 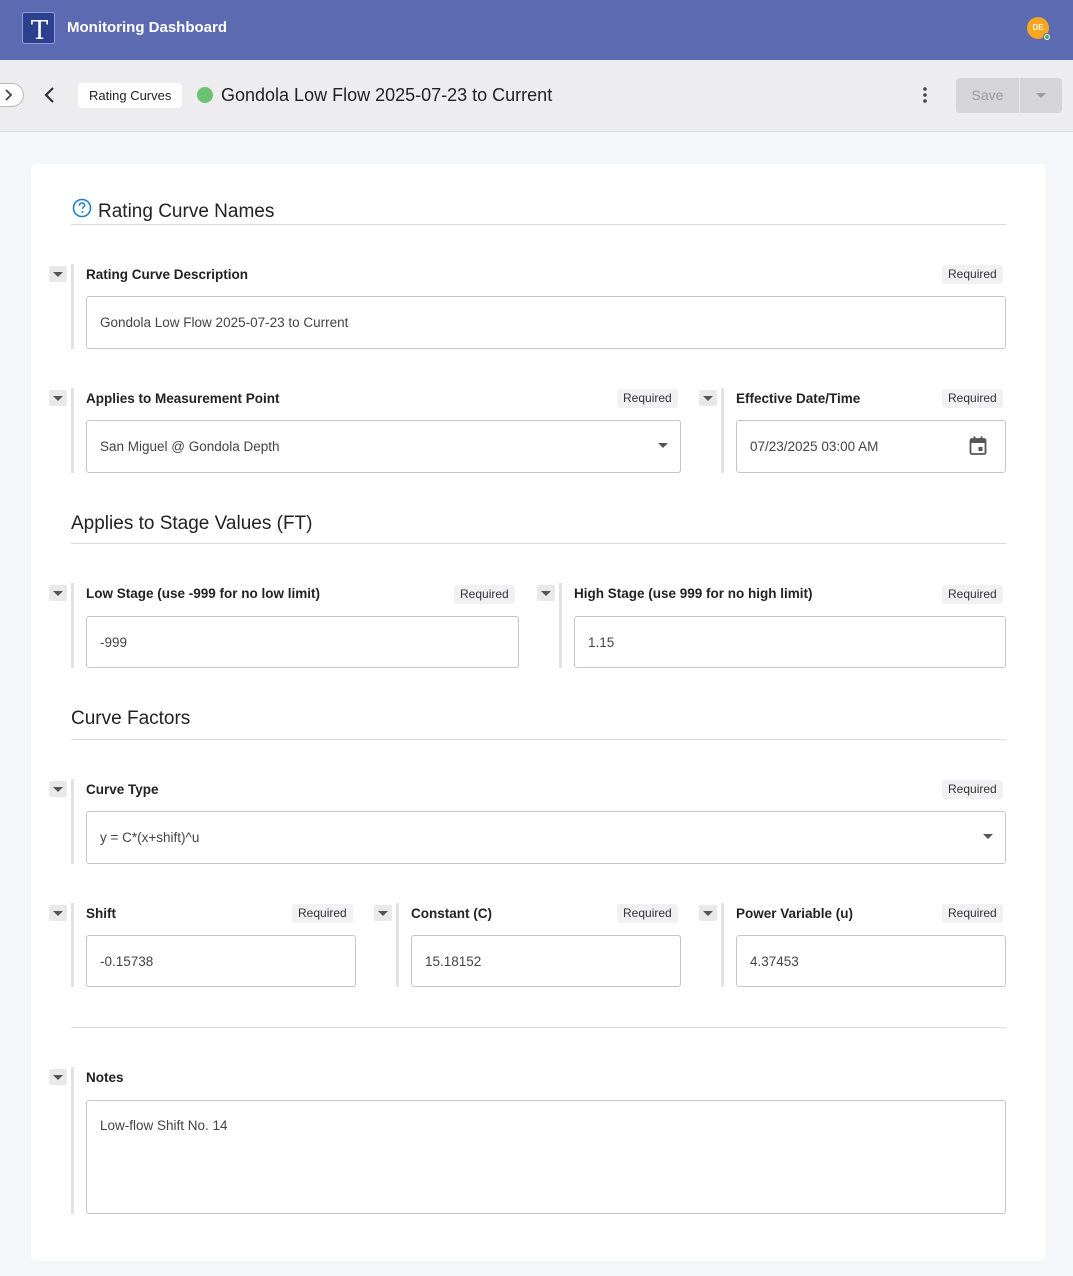 What do you see at coordinates (546, 1157) in the screenshot?
I see `notes-textarea: Low-flow Shift No. 14` at bounding box center [546, 1157].